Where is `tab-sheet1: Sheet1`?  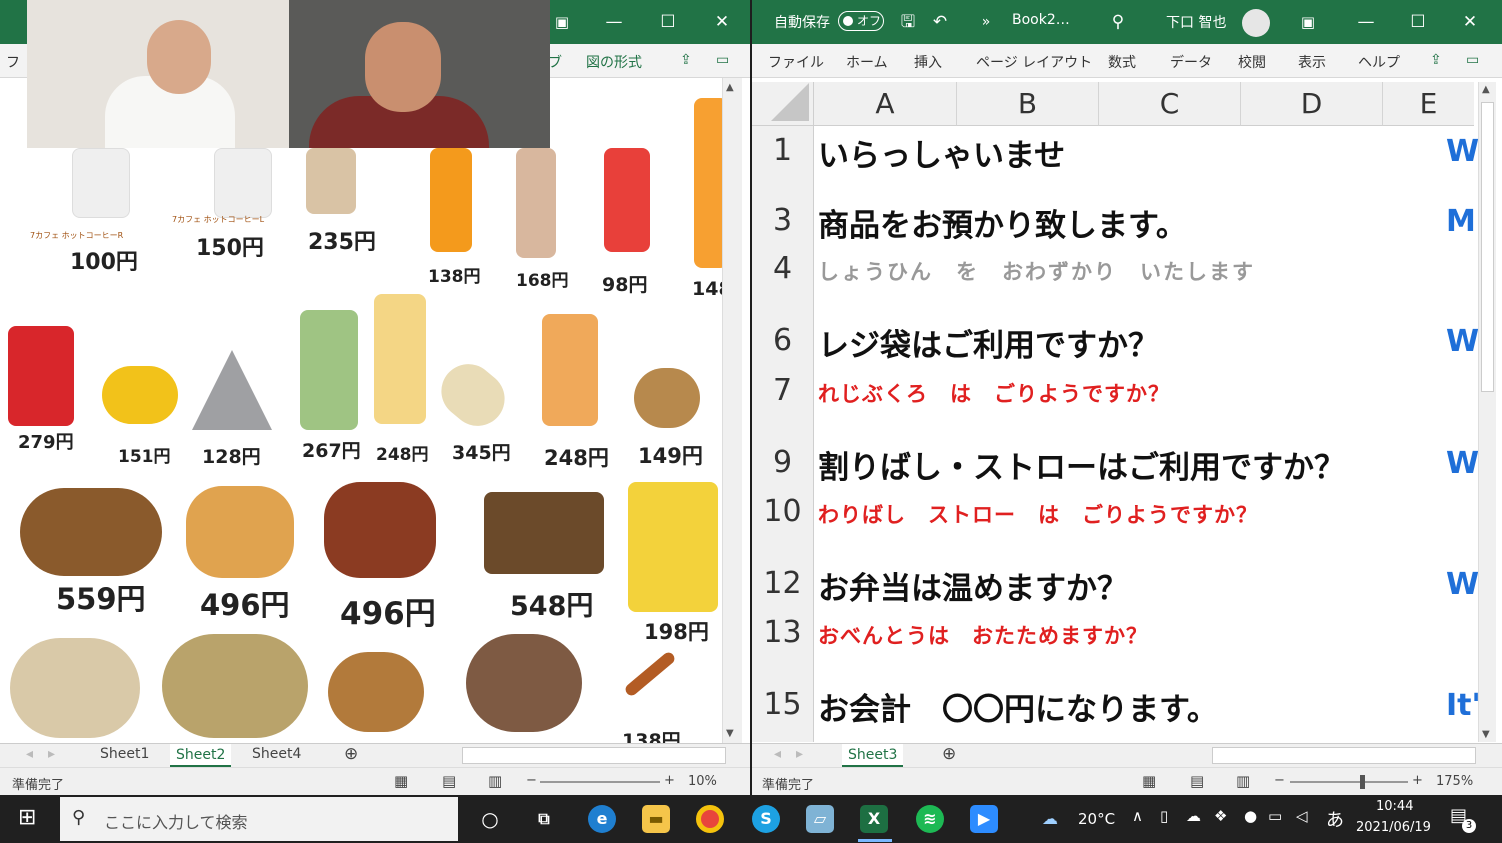
tab-sheet1: Sheet1 is located at coordinates (124, 754).